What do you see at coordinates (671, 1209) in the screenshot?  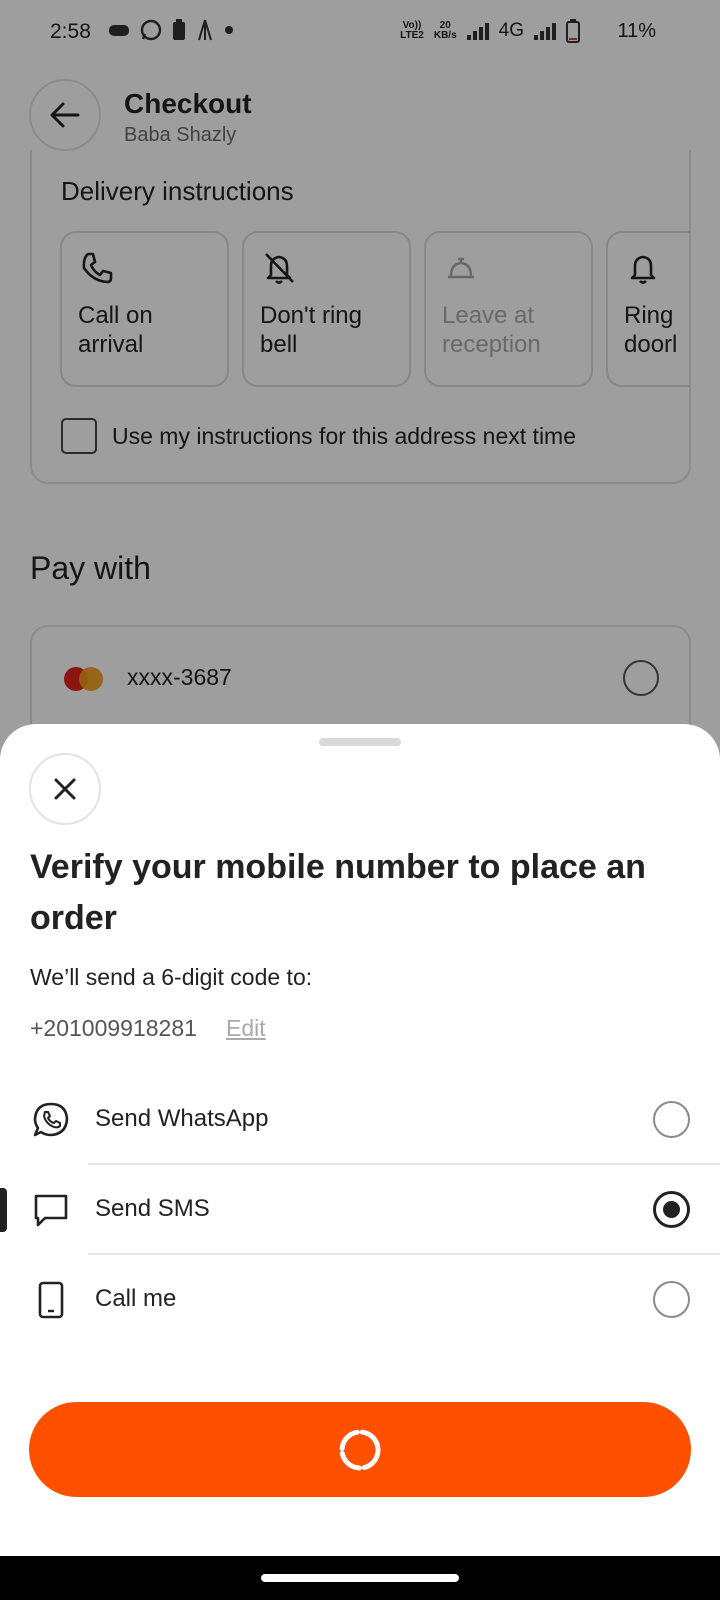 I see `method-radio-selected` at bounding box center [671, 1209].